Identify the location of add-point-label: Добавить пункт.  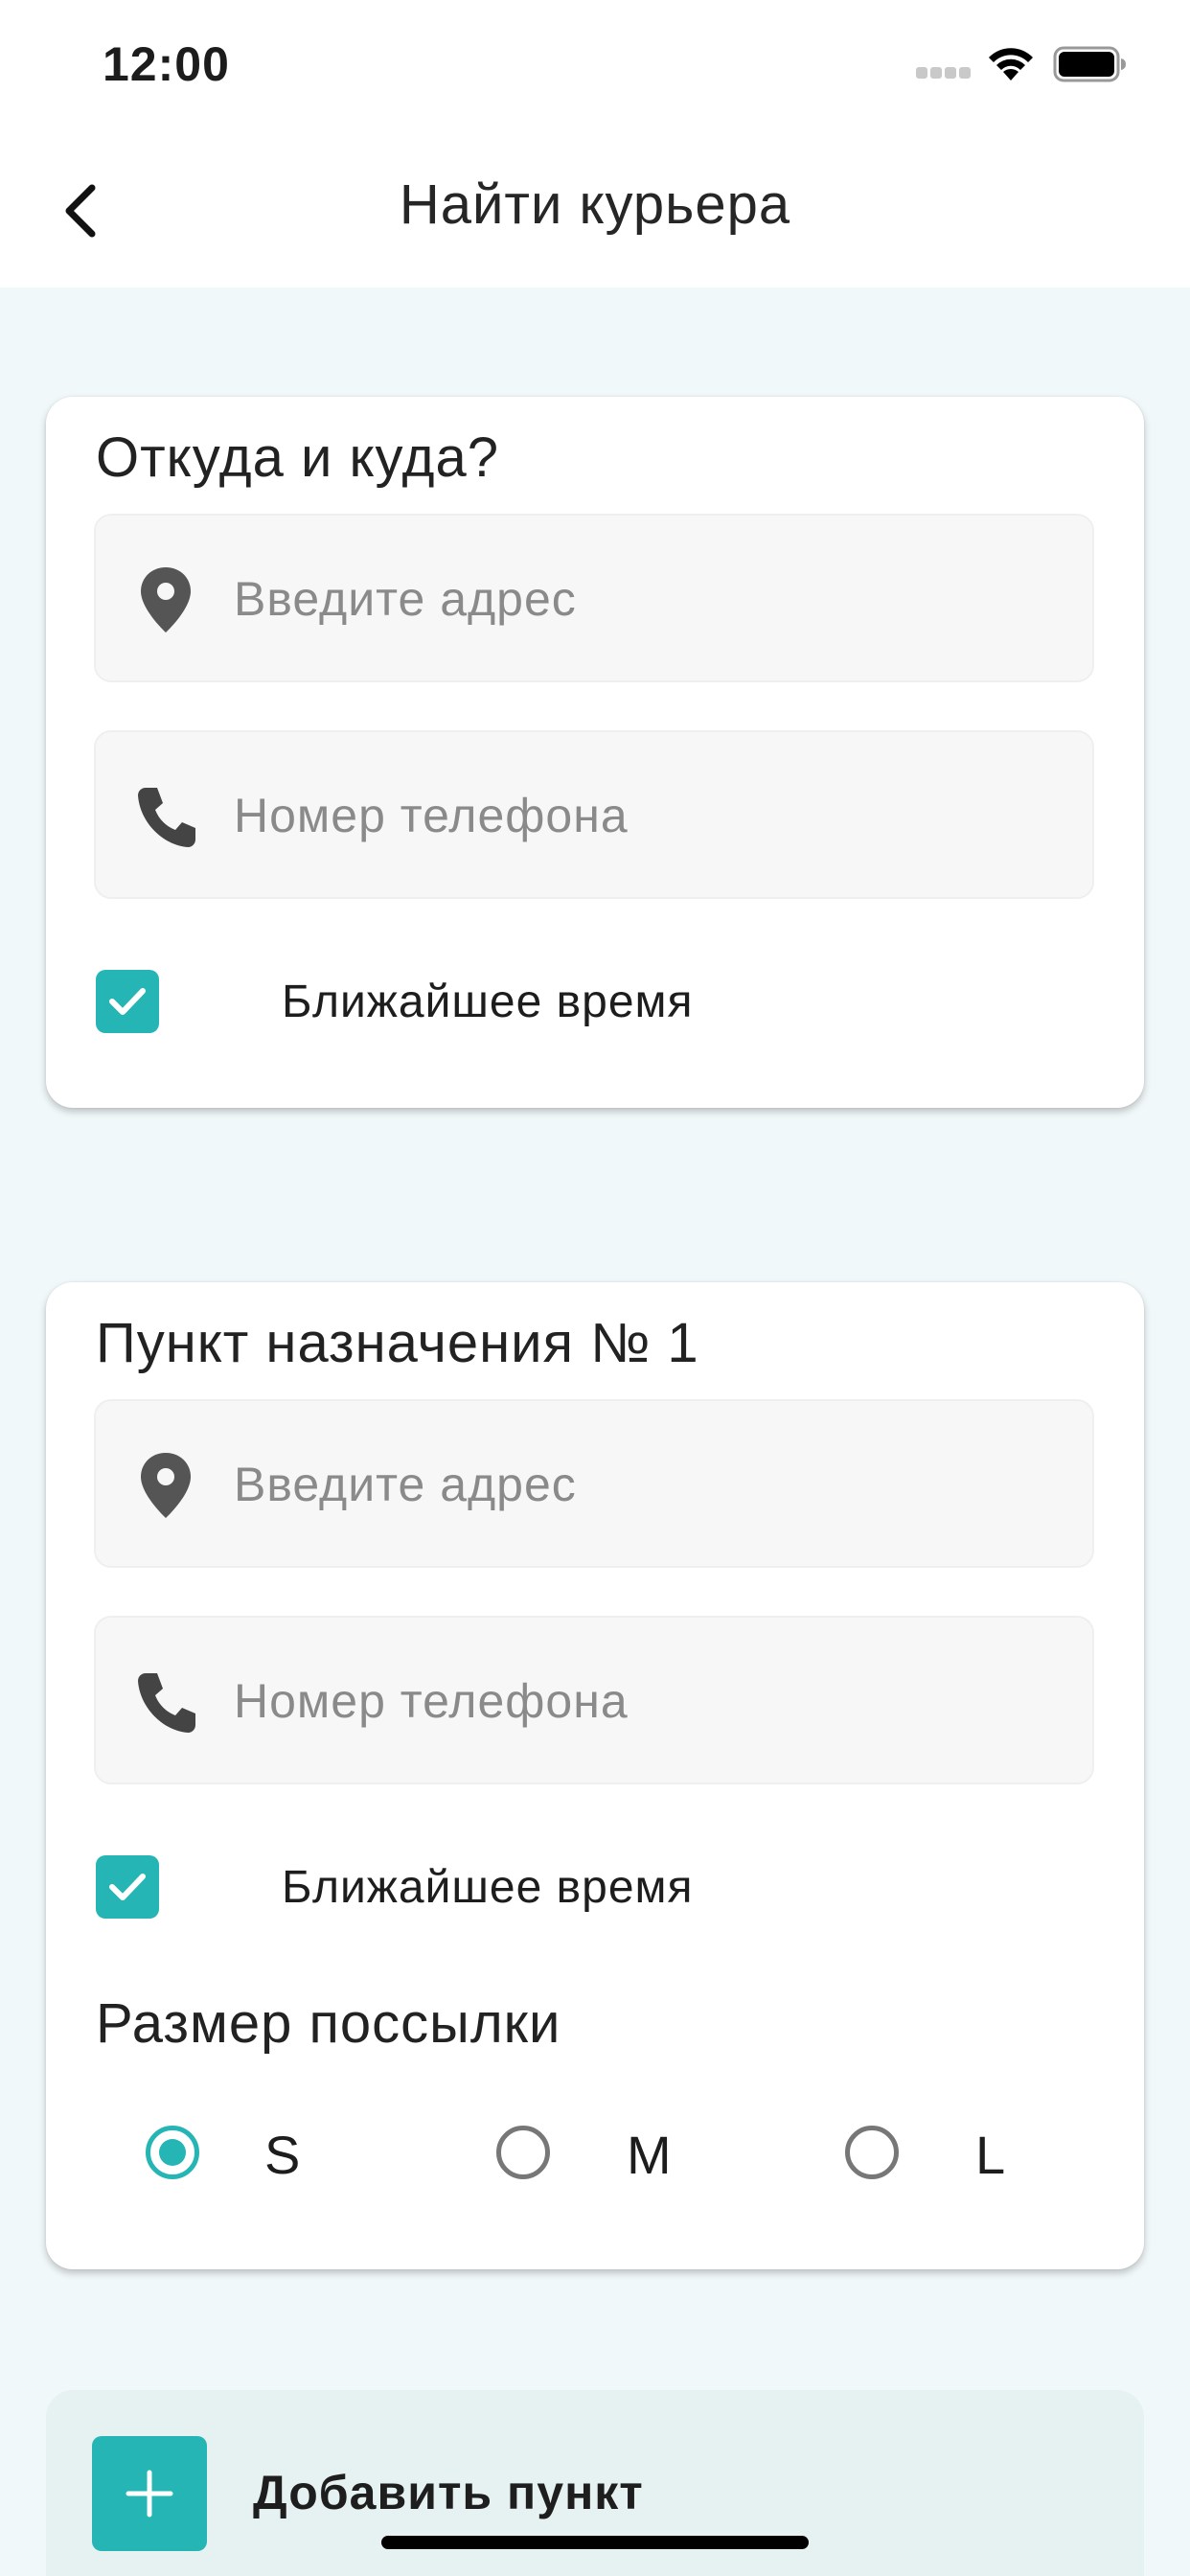
(449, 2492).